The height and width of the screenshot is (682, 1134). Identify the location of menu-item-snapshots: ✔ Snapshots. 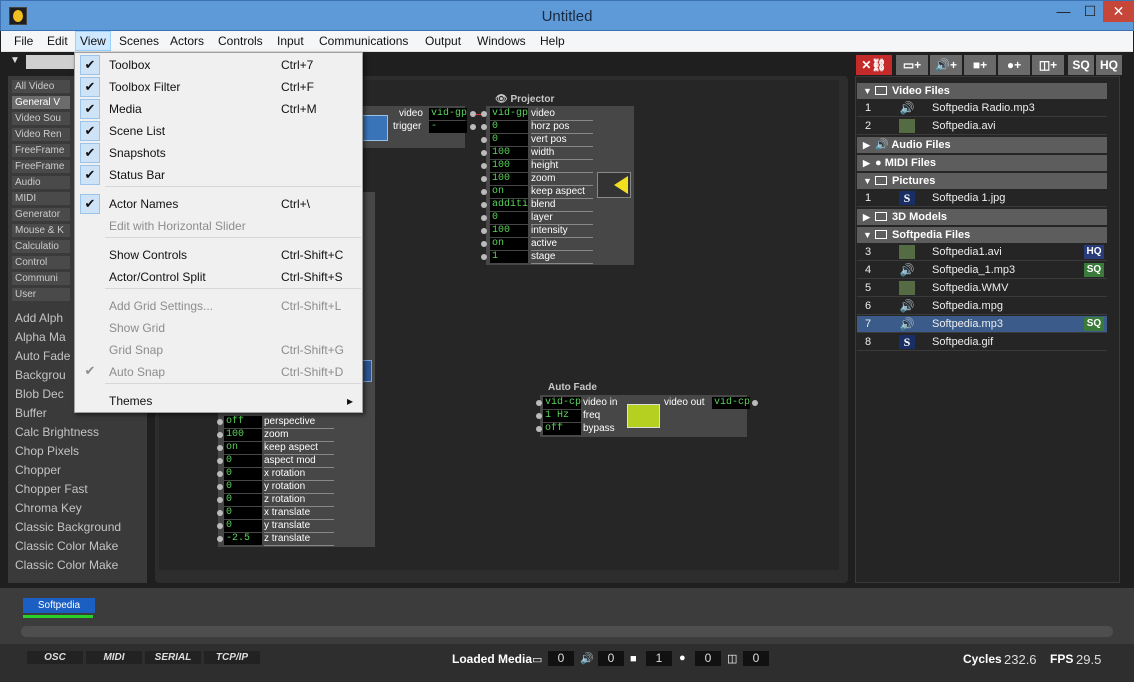
(219, 153).